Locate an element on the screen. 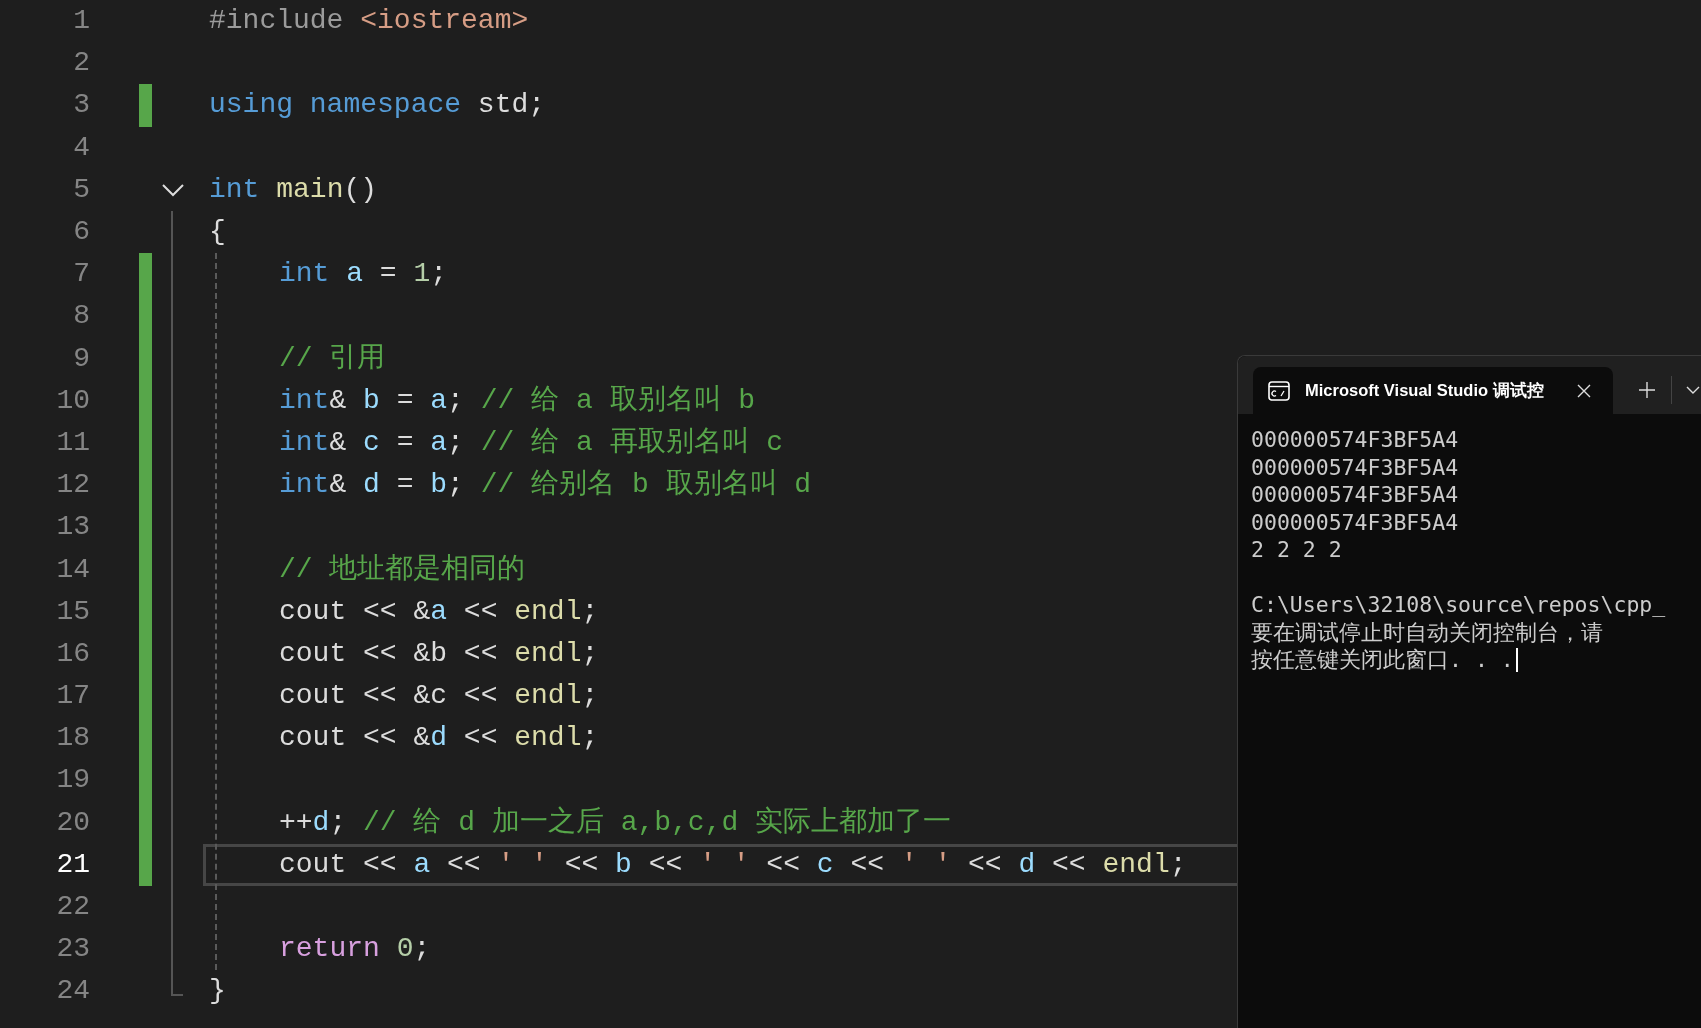 This screenshot has height=1028, width=1701. line-number: 10 is located at coordinates (73, 400).